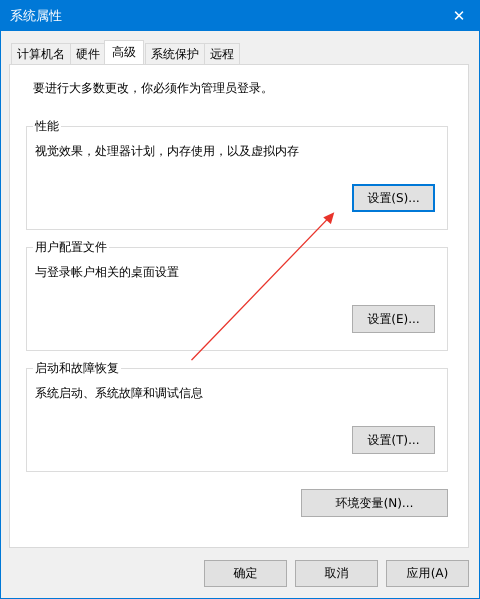 The width and height of the screenshot is (480, 599). What do you see at coordinates (222, 53) in the screenshot?
I see `tab: 远程` at bounding box center [222, 53].